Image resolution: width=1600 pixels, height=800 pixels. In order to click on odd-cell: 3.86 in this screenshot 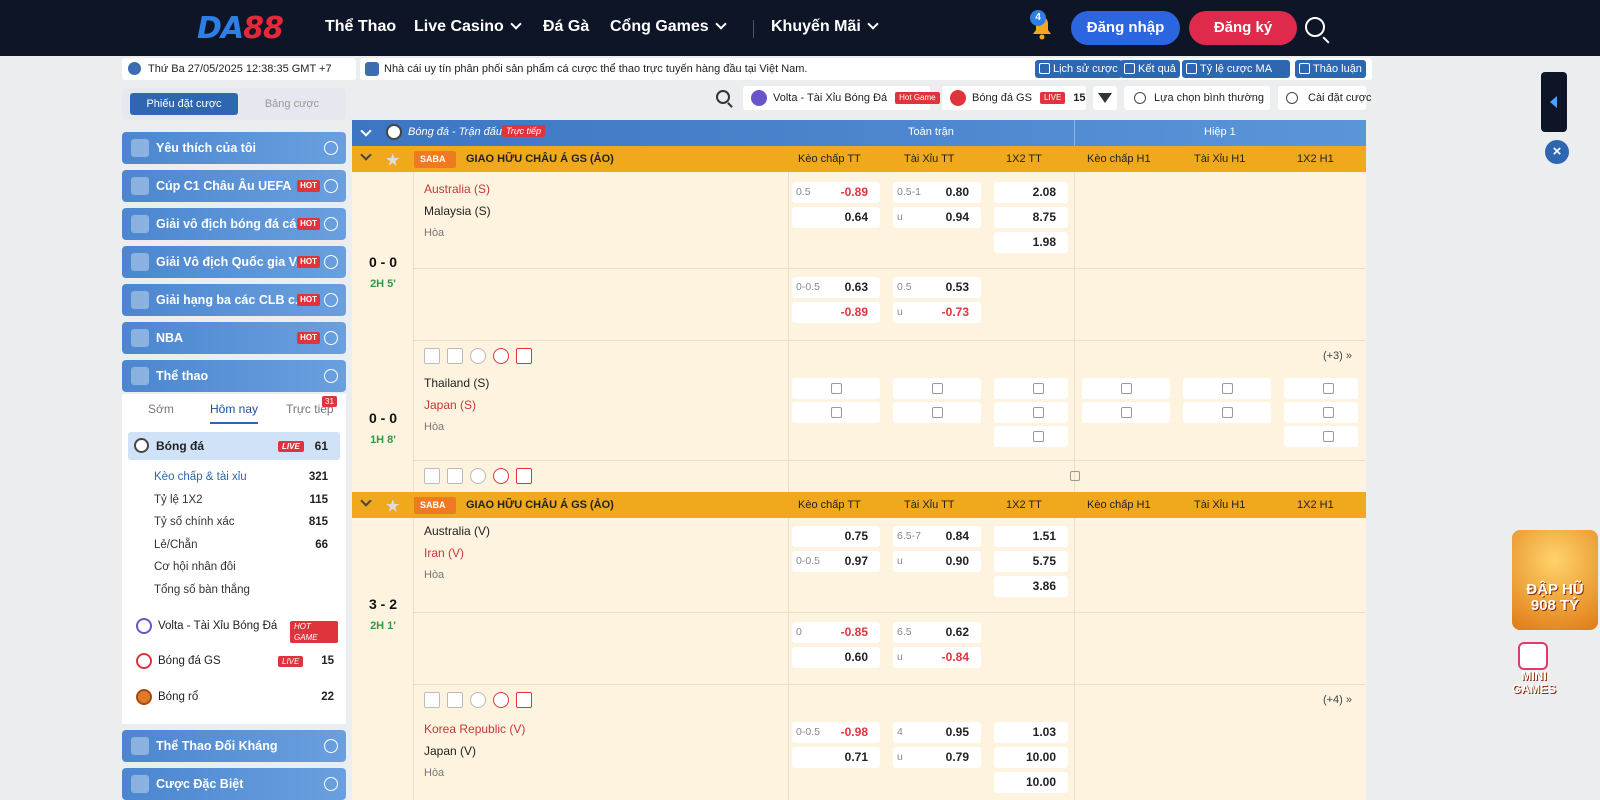, I will do `click(1031, 586)`.